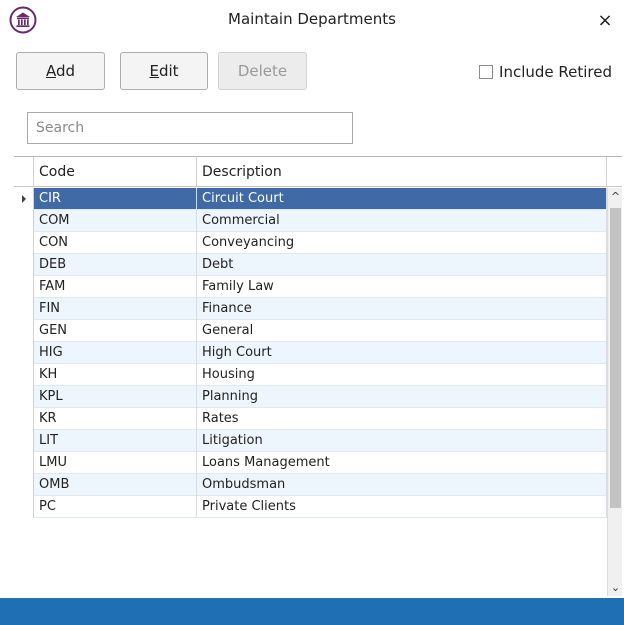  I want to click on column-header-description: Description, so click(402, 172).